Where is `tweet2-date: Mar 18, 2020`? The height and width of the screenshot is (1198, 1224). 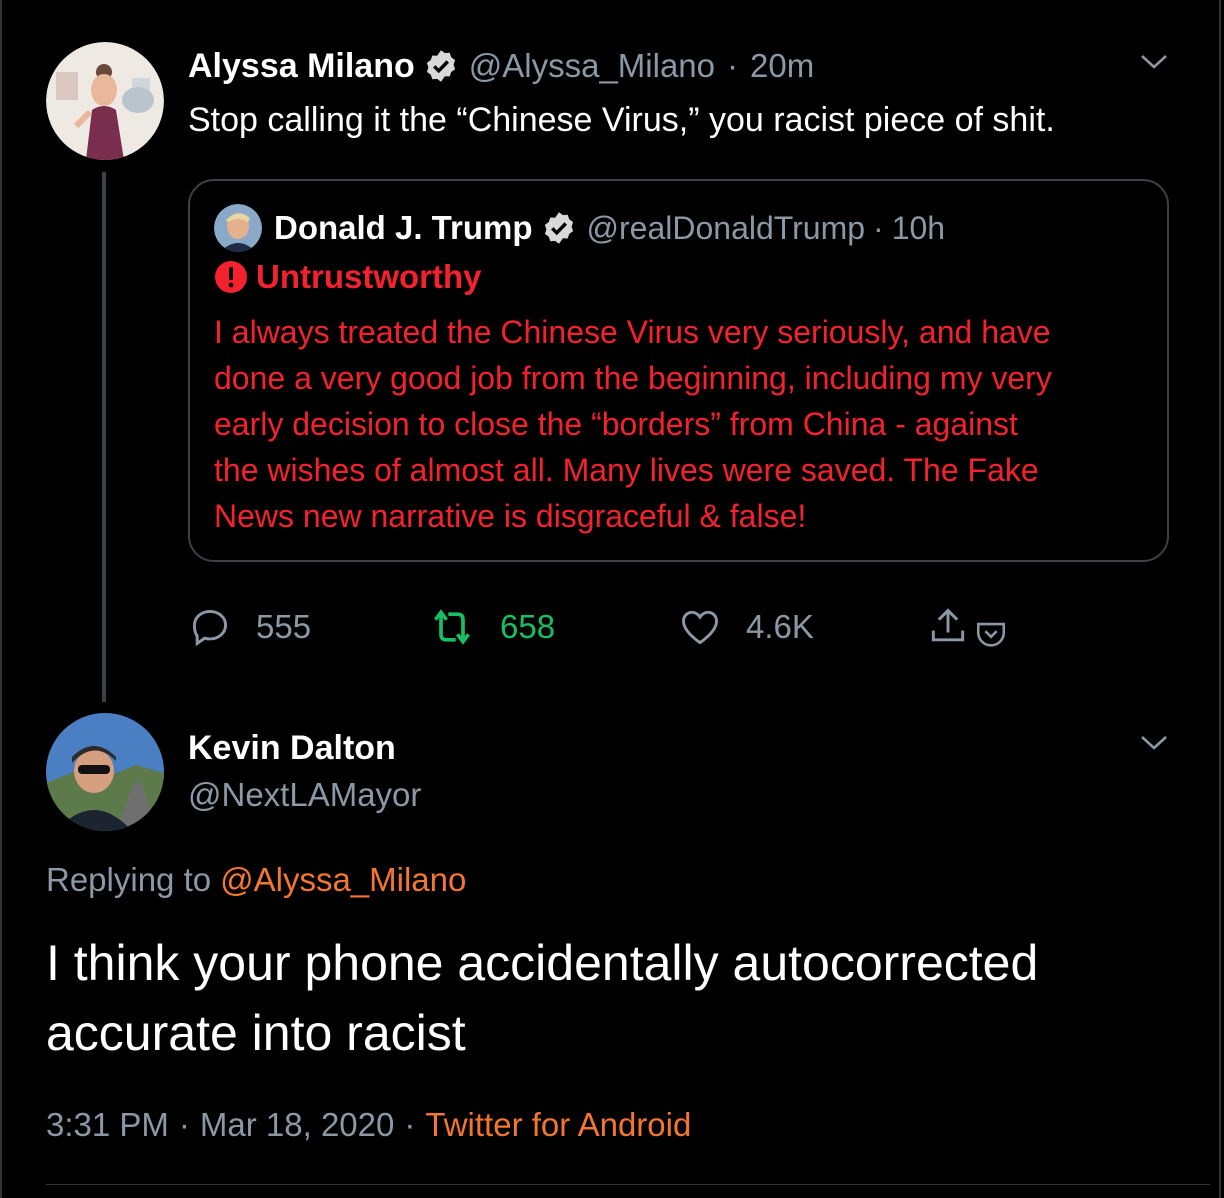 tweet2-date: Mar 18, 2020 is located at coordinates (297, 1125).